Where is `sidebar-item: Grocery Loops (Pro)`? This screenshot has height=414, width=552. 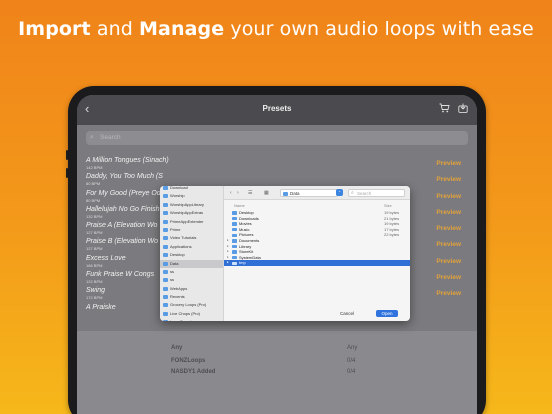
sidebar-item: Grocery Loops (Pro) is located at coordinates (191, 305).